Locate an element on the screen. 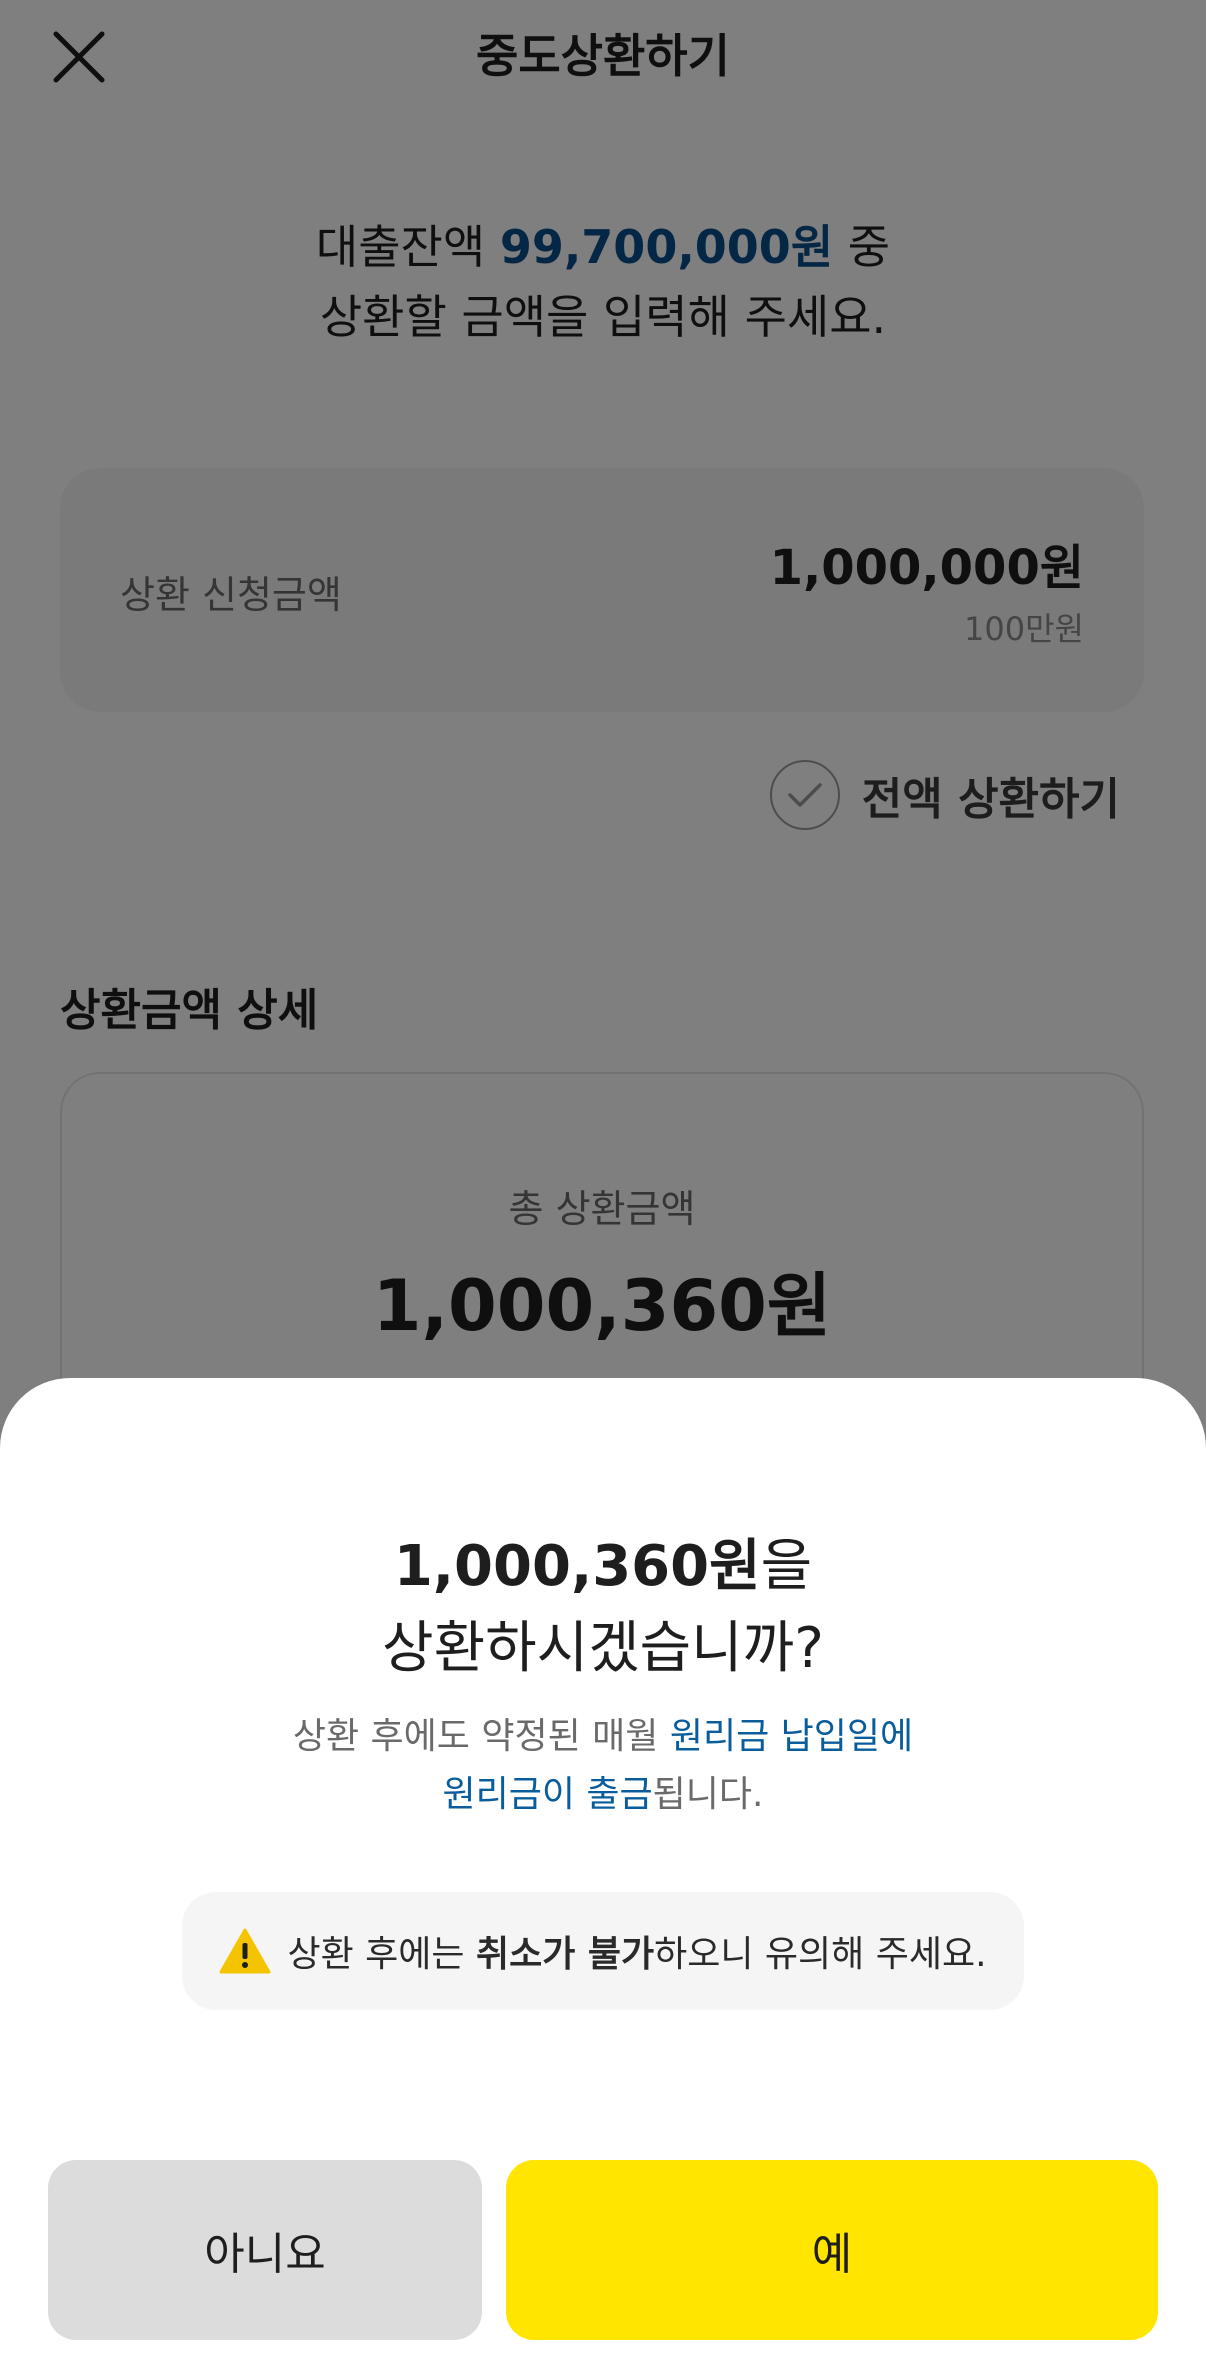 The width and height of the screenshot is (1206, 2378). desc-link-withdrawal: 원리금이 출금 is located at coordinates (547, 1794).